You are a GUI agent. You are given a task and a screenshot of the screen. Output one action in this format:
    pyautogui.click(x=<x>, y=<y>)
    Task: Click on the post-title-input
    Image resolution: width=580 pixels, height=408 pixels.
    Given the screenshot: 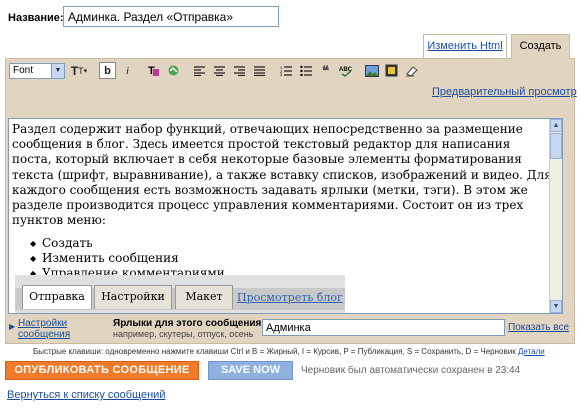 What is the action you would take?
    pyautogui.click(x=171, y=16)
    